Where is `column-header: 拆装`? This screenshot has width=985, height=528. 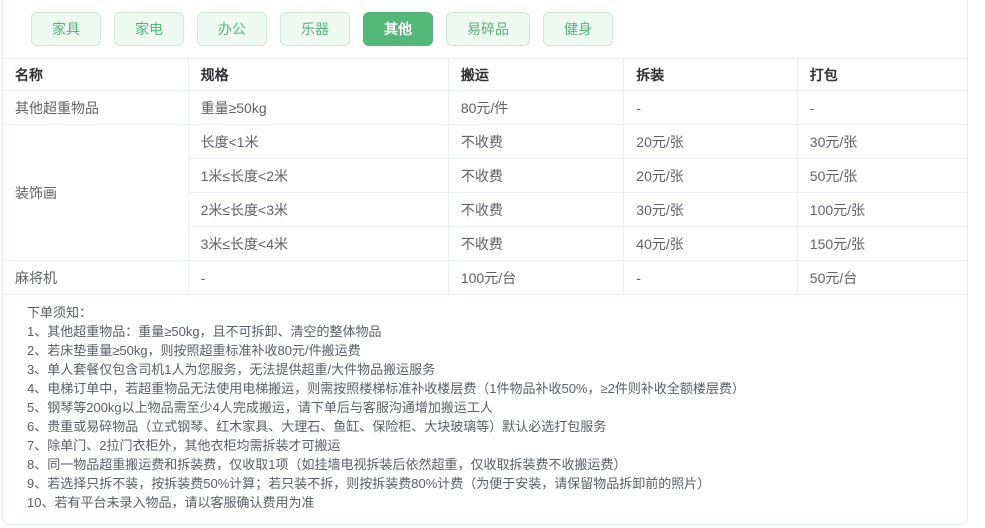 column-header: 拆装 is located at coordinates (710, 74).